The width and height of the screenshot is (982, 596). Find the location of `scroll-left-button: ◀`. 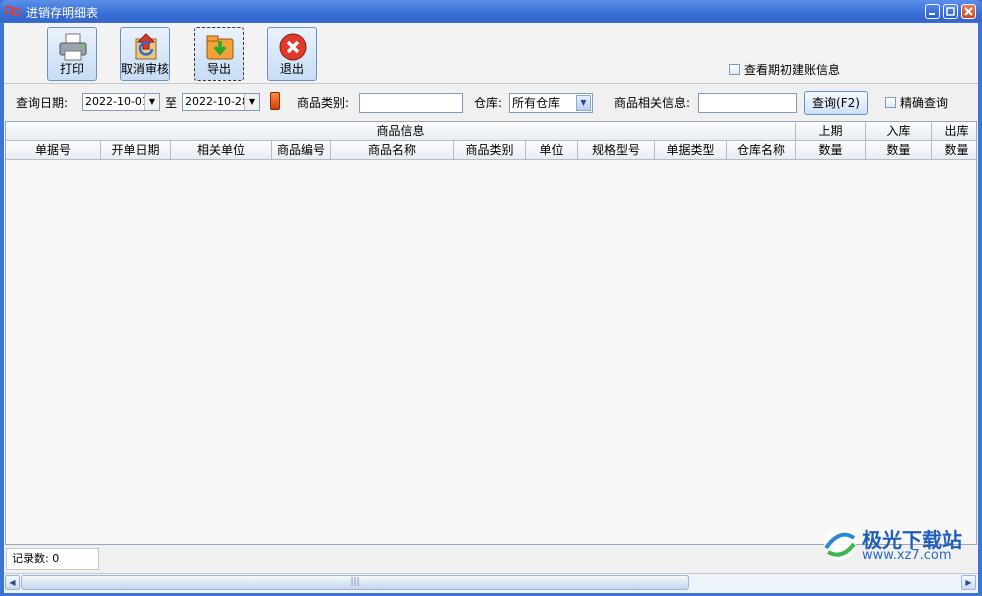

scroll-left-button: ◀ is located at coordinates (12, 582).